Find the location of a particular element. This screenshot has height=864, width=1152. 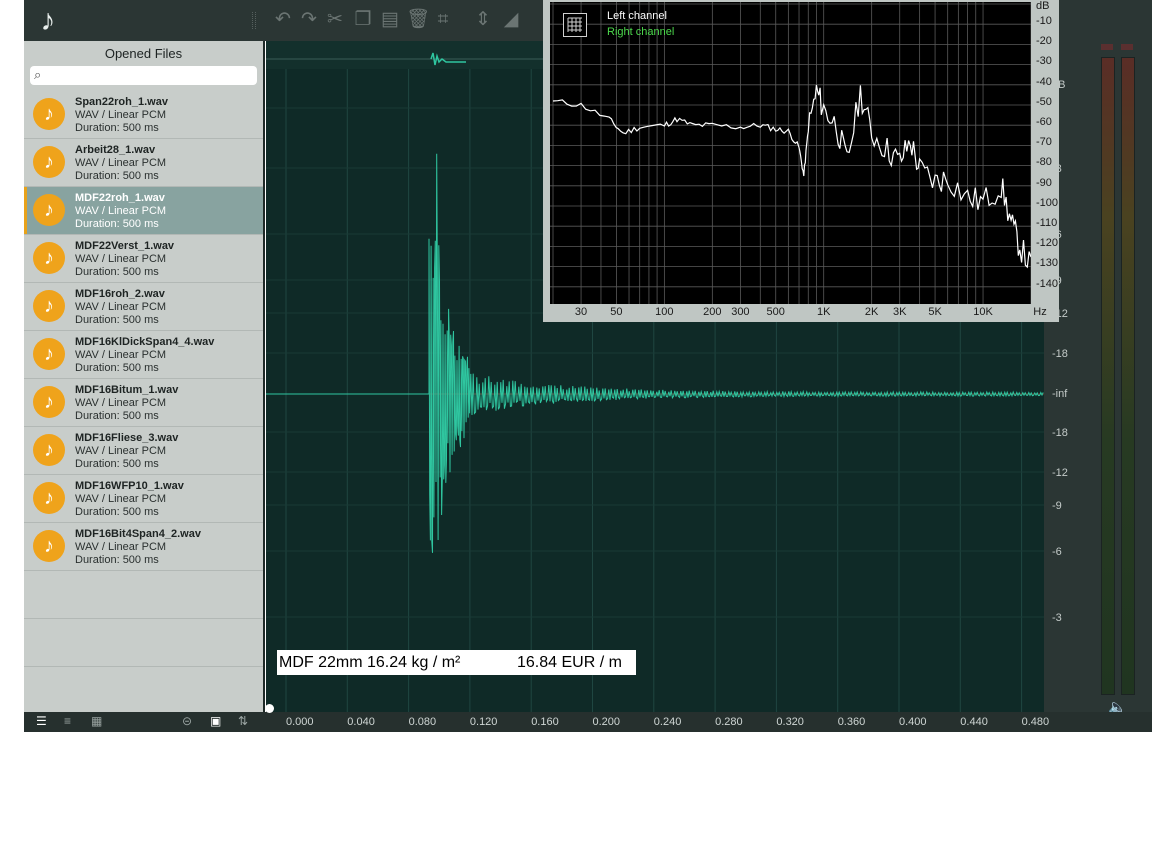

spectrum-canvas is located at coordinates (791, 155).